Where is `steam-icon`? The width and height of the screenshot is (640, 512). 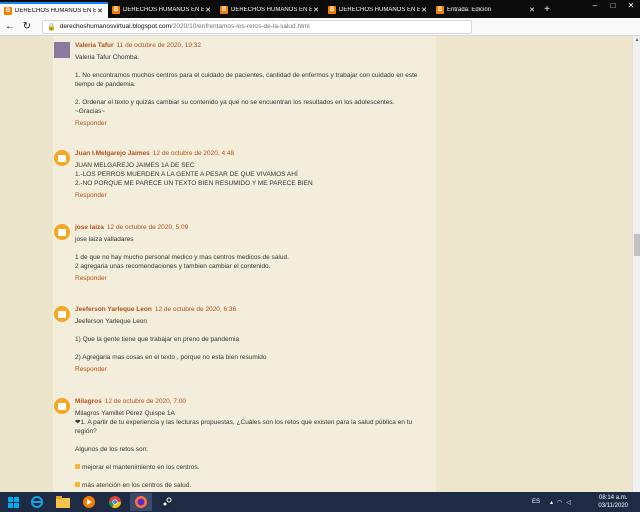
steam-icon is located at coordinates (167, 502).